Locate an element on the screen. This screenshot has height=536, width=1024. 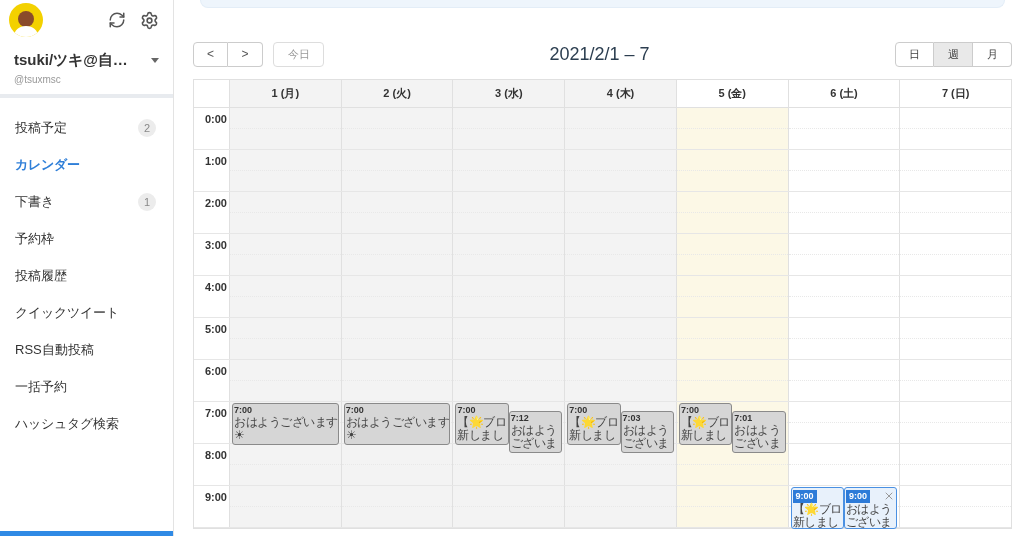
nav-item: 投稿予定 2 is located at coordinates (86, 128).